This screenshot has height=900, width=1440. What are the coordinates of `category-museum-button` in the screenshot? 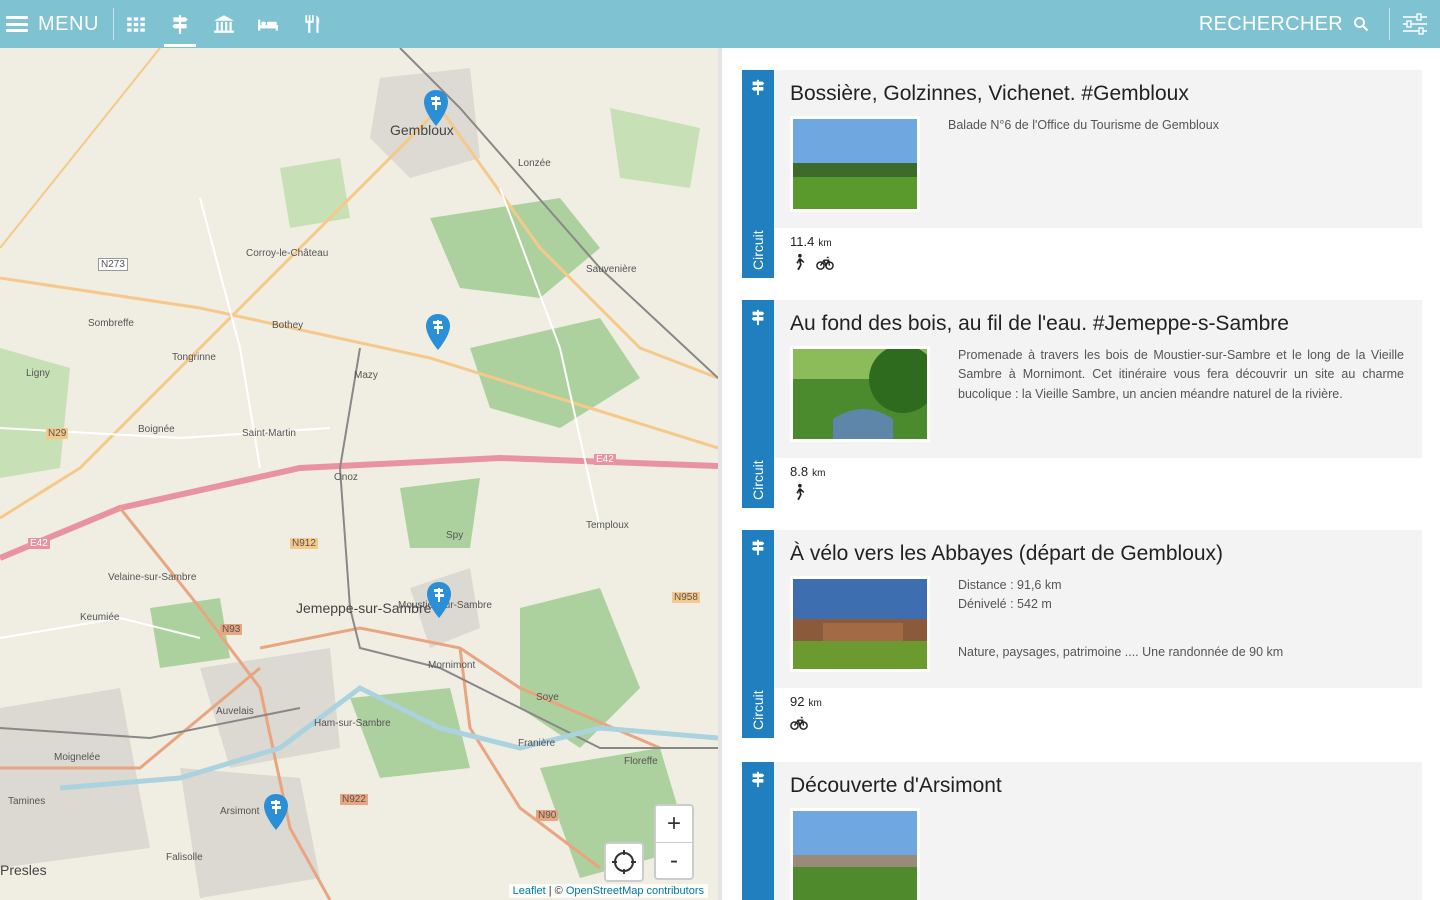 It's located at (224, 24).